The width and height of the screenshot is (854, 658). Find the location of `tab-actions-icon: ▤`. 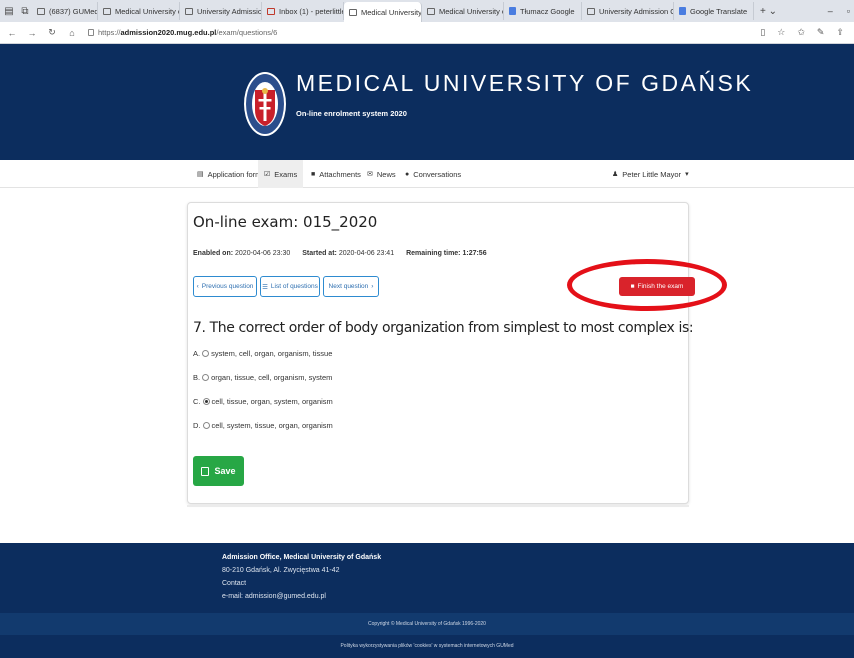

tab-actions-icon: ▤ is located at coordinates (9, 11).